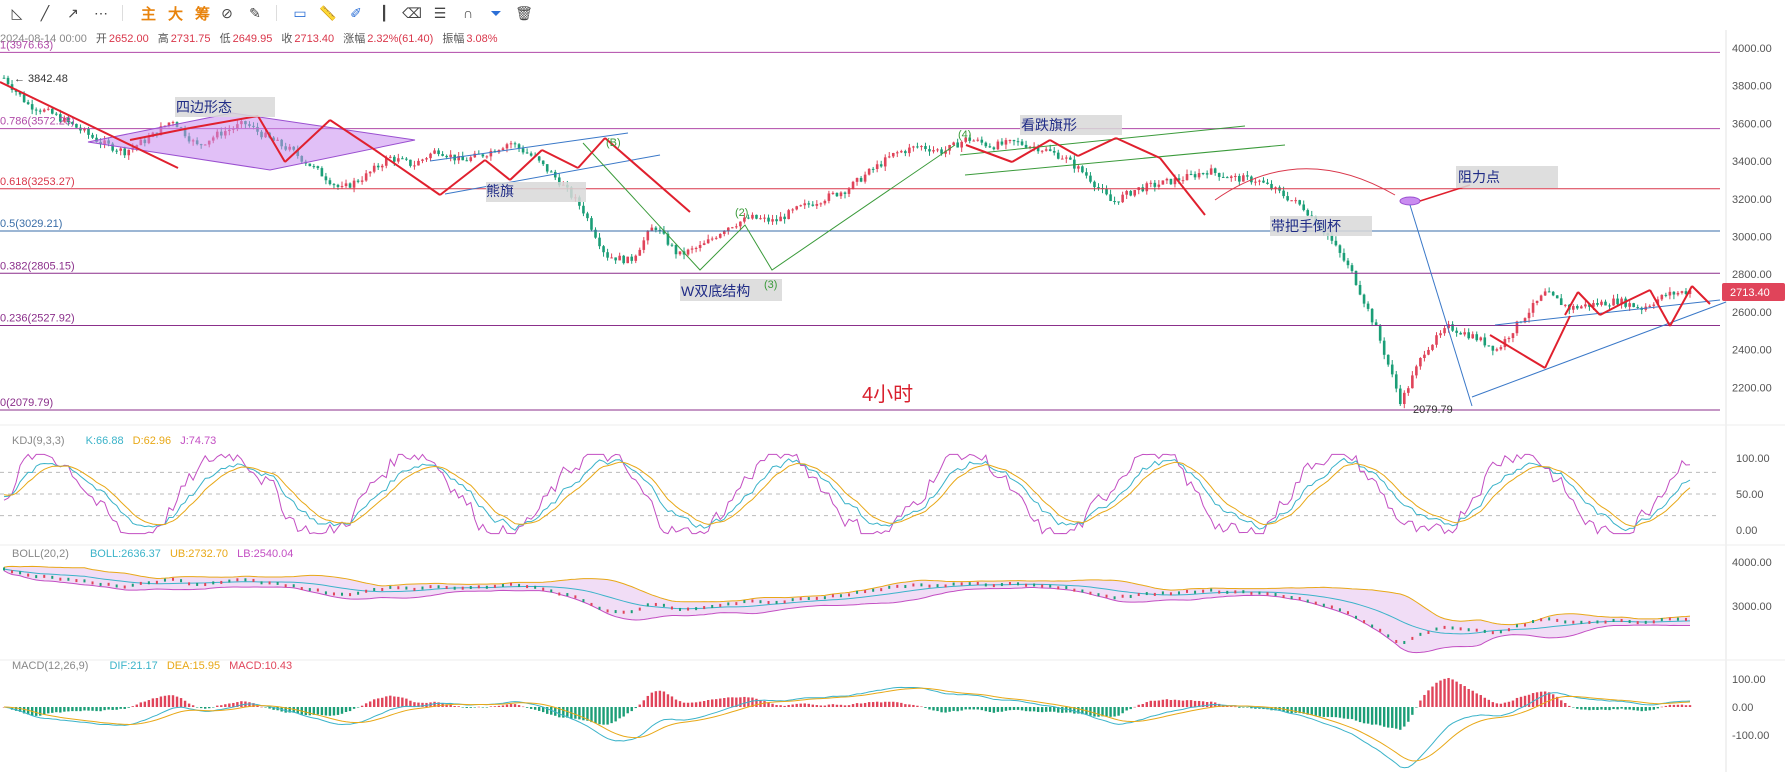  What do you see at coordinates (133, 666) in the screenshot?
I see `macd-dif: DIF:21.17` at bounding box center [133, 666].